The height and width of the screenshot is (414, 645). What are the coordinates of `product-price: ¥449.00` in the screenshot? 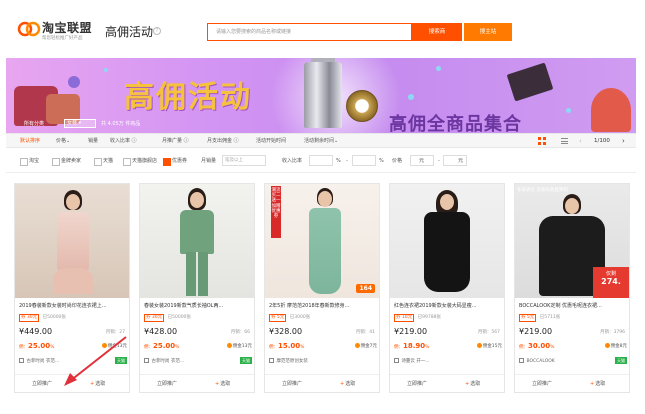 It's located at (36, 331).